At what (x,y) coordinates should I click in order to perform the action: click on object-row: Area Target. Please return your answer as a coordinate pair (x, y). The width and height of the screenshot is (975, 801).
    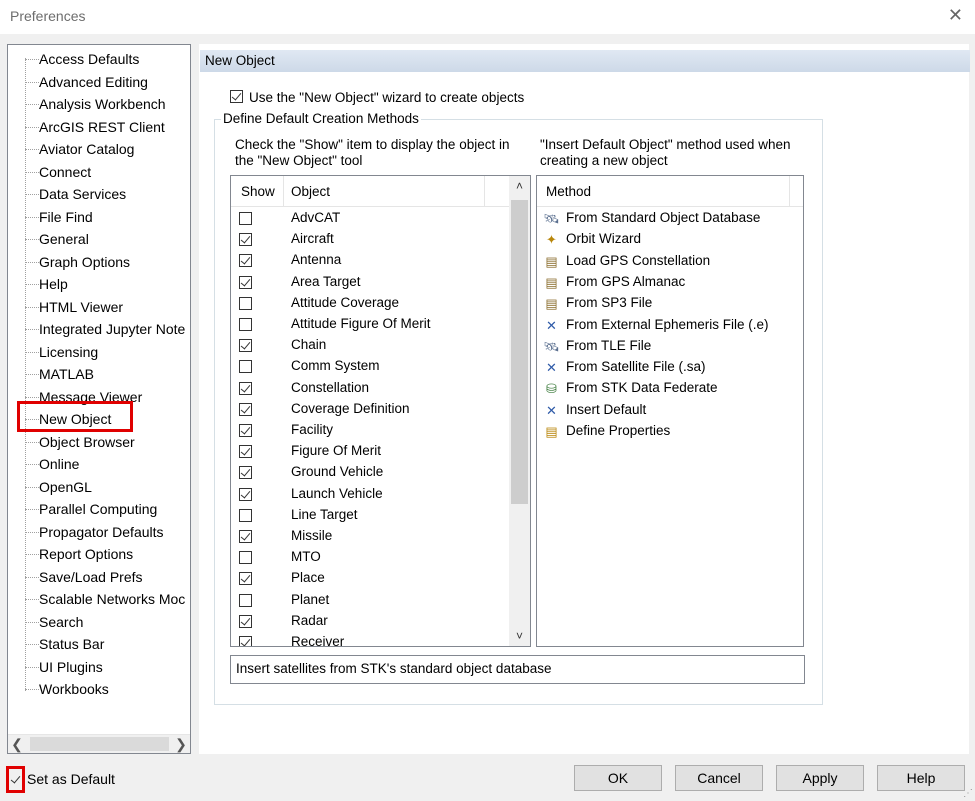
    Looking at the image, I should click on (370, 282).